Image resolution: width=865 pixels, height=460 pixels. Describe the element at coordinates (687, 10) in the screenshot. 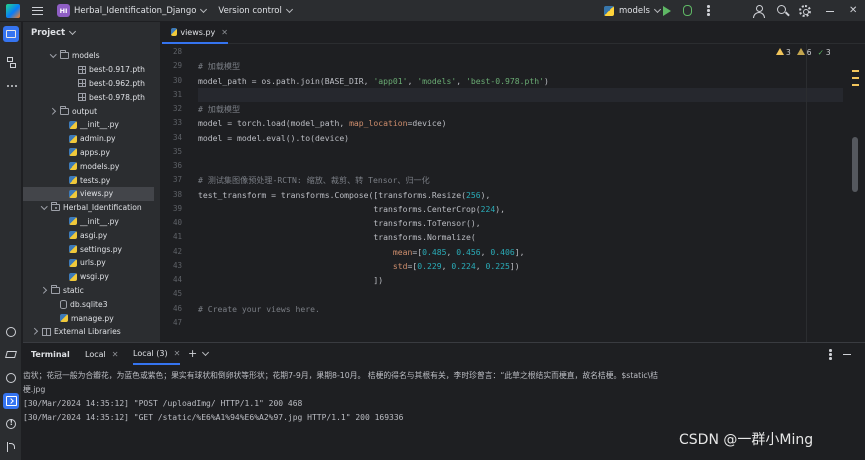

I see `debug-icon` at that location.